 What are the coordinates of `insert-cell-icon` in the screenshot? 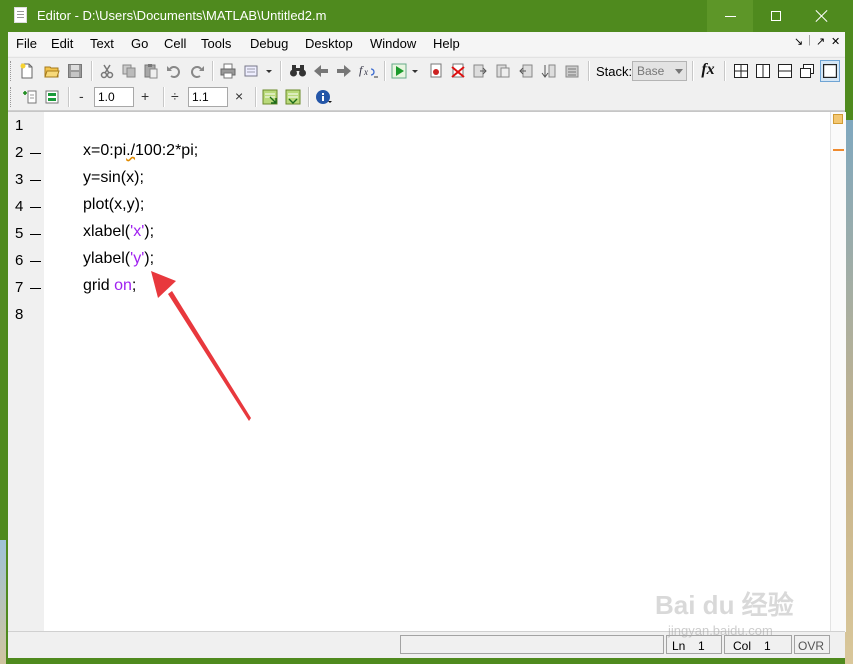 It's located at (29, 97).